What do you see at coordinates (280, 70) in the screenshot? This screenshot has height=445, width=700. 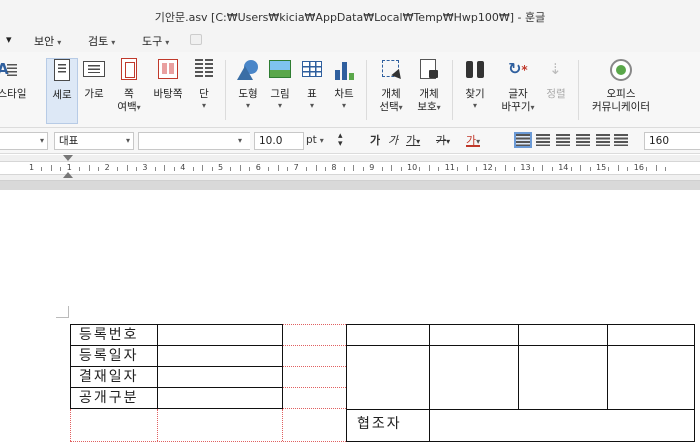 I see `picture-icon` at bounding box center [280, 70].